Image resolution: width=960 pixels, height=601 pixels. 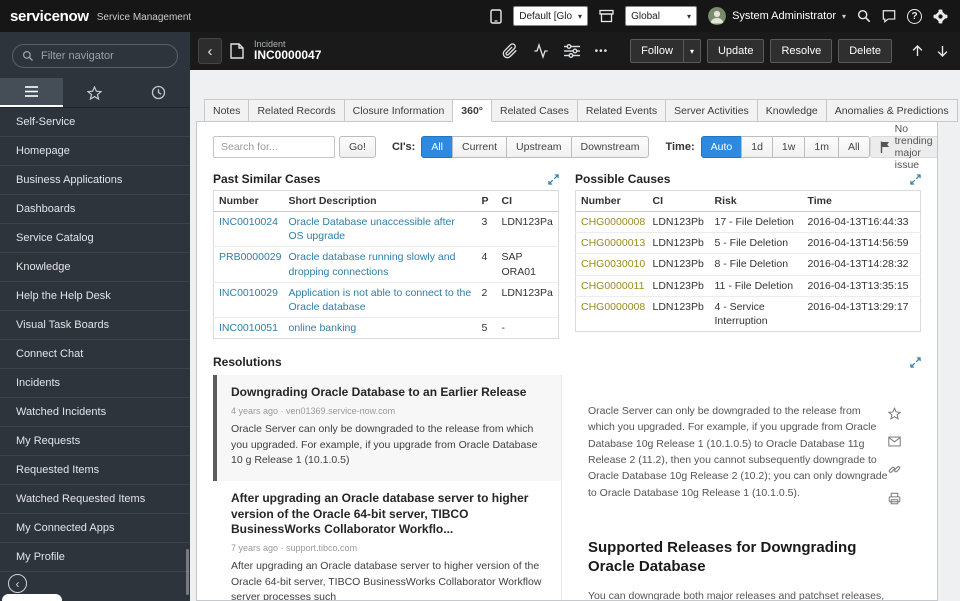 What do you see at coordinates (95, 470) in the screenshot?
I see `sidebar-item-requested-items: Requested Items` at bounding box center [95, 470].